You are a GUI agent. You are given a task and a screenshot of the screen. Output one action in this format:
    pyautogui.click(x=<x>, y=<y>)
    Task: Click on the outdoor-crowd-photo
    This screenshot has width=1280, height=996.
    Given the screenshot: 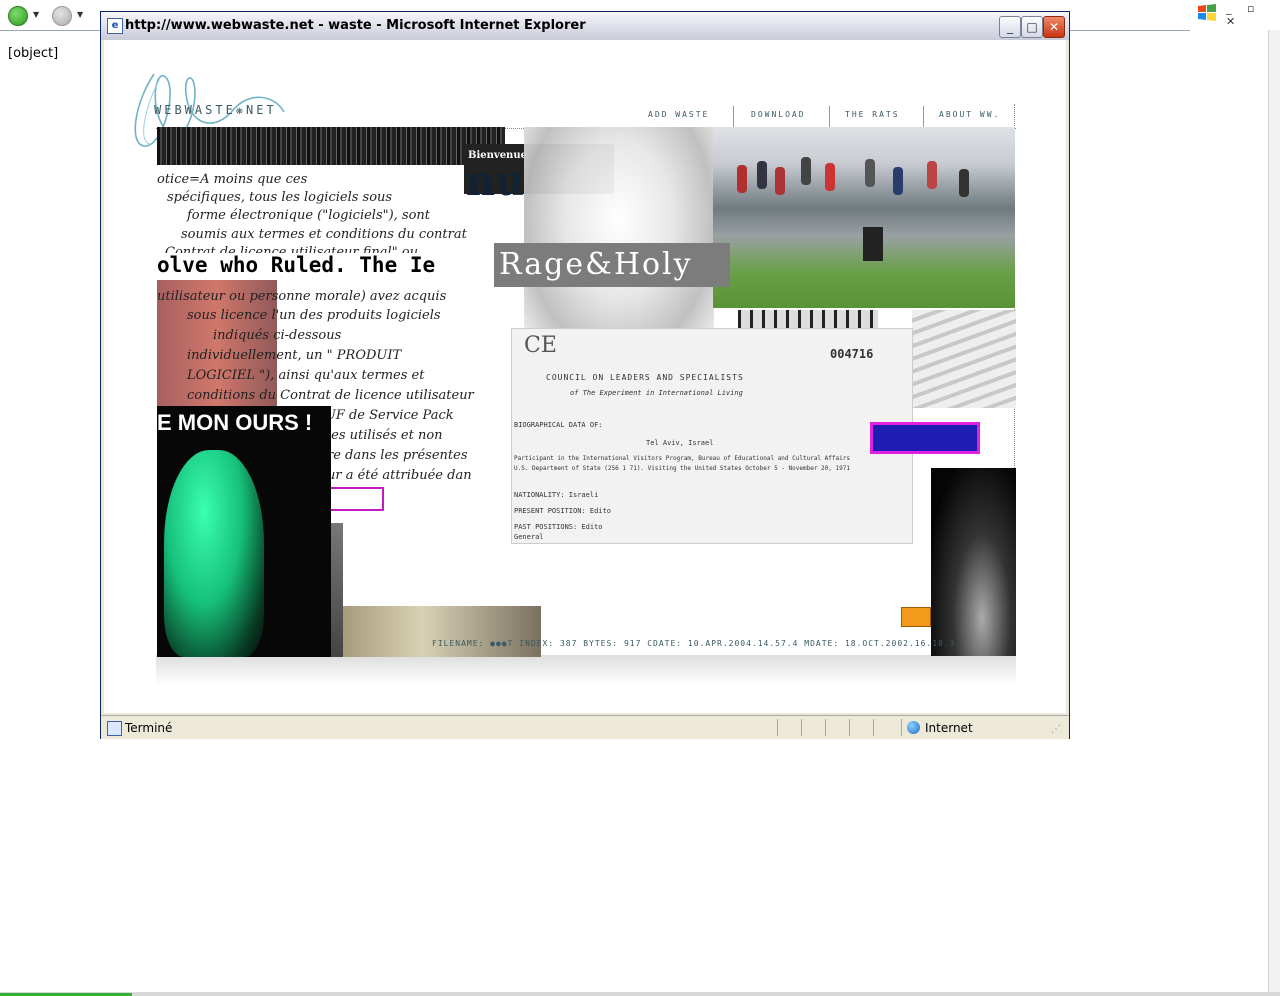 What is the action you would take?
    pyautogui.click(x=864, y=217)
    